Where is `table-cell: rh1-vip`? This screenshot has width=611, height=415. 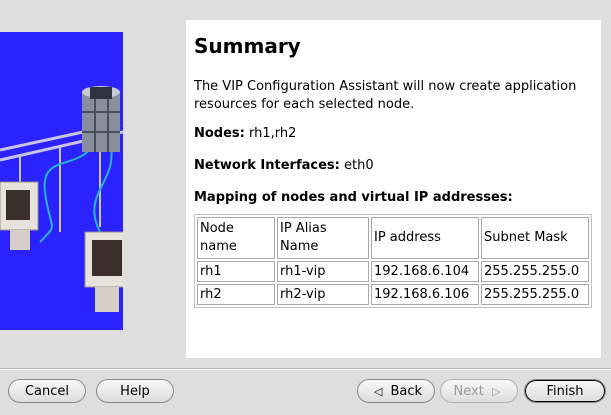 table-cell: rh1-vip is located at coordinates (323, 271).